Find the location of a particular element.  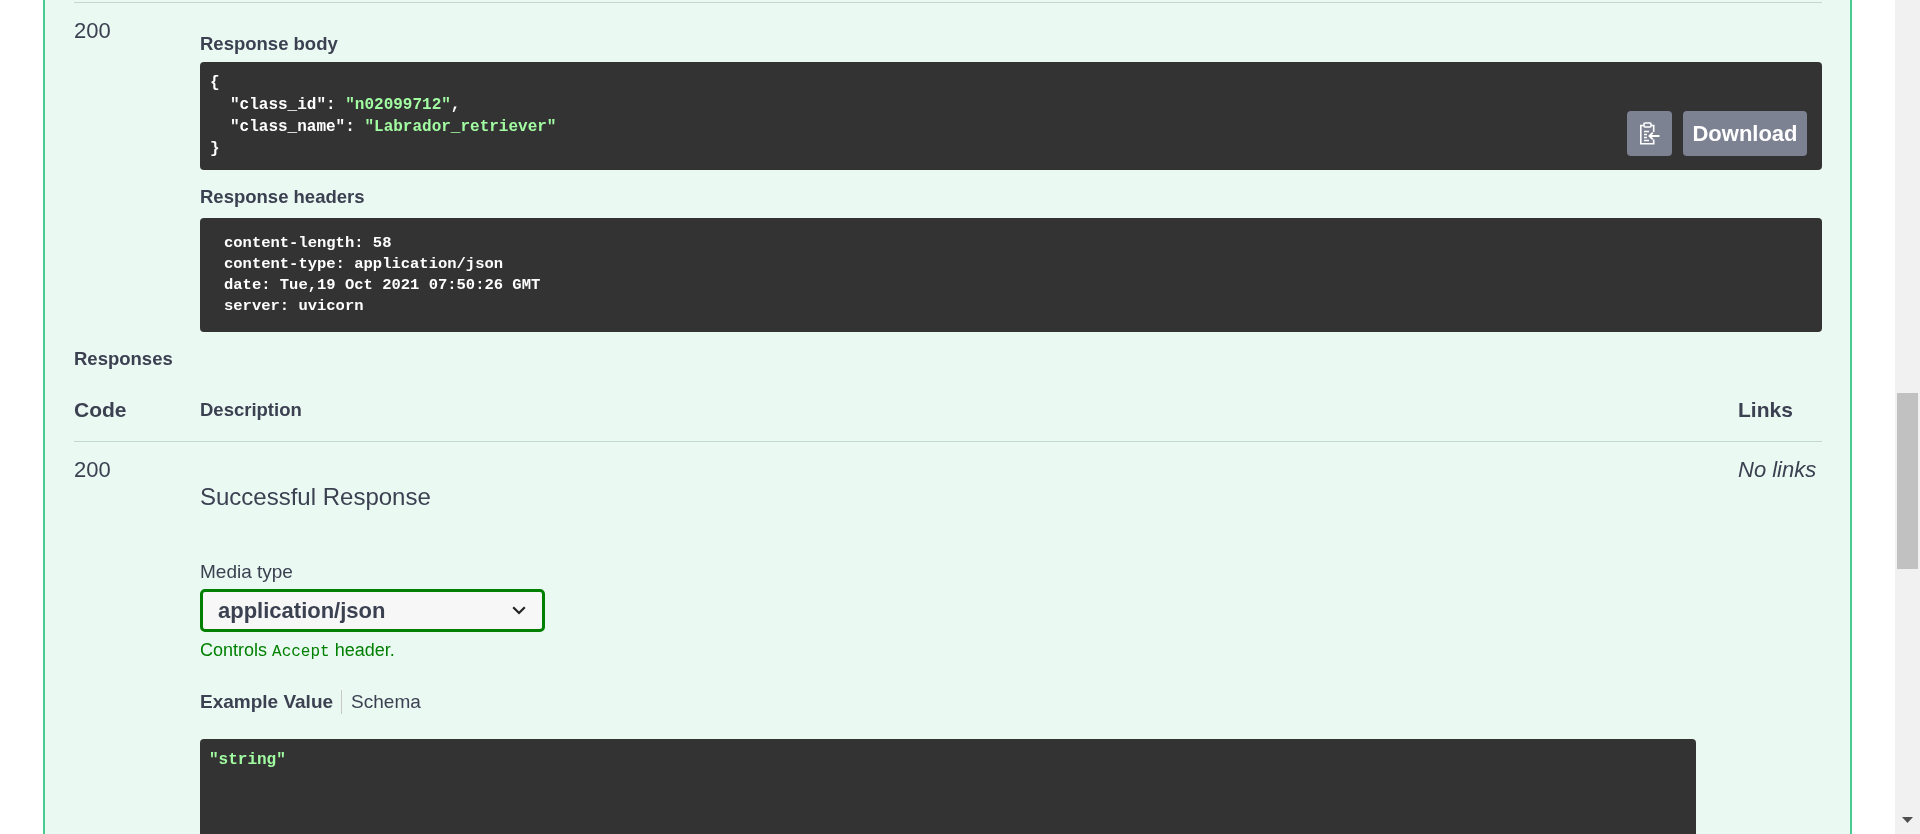

tab: Example Value is located at coordinates (267, 702).